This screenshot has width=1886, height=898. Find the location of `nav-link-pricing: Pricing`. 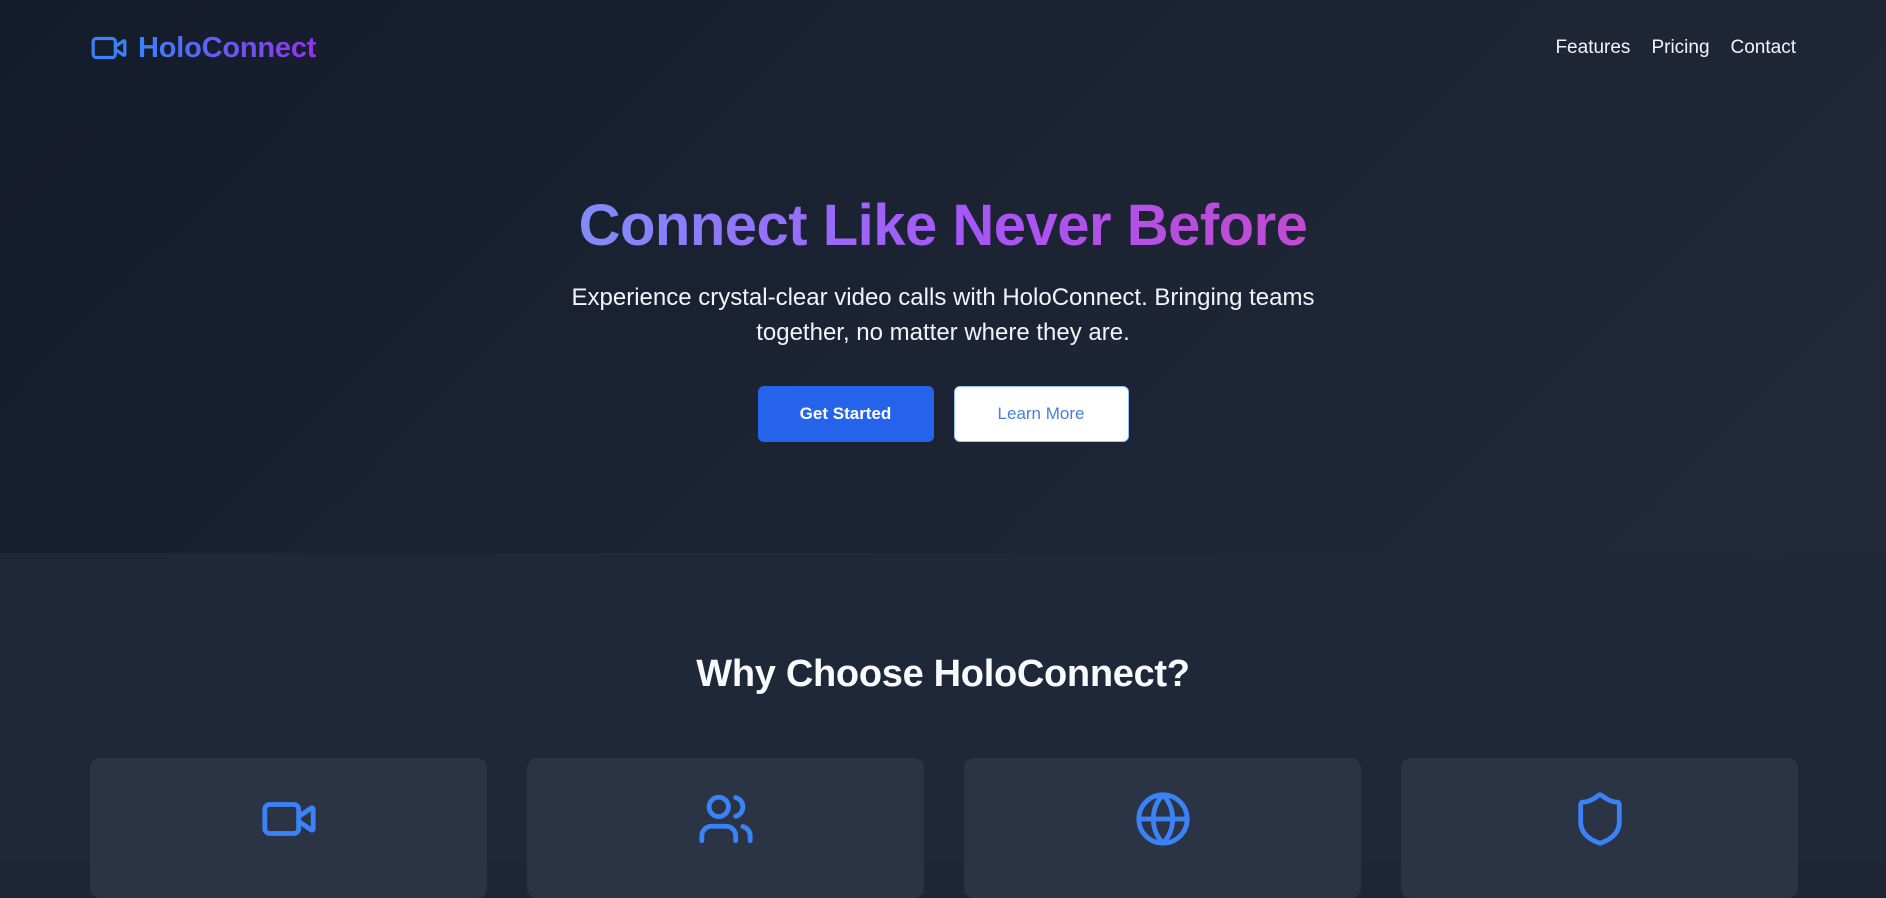

nav-link-pricing: Pricing is located at coordinates (1680, 48).